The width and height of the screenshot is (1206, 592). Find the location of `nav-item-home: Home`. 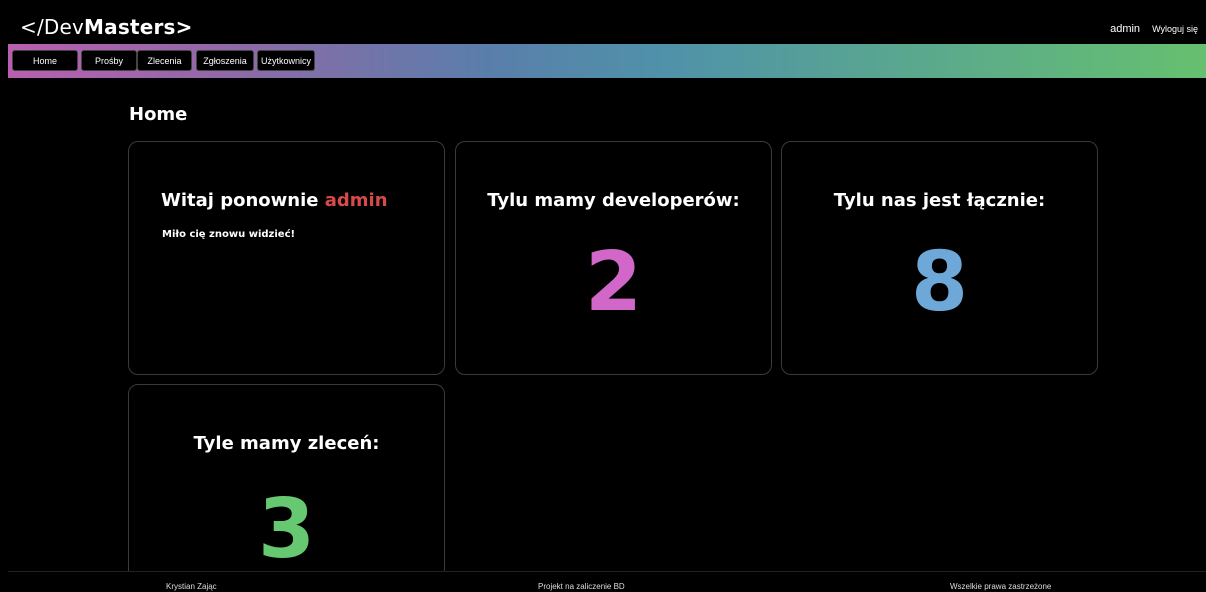

nav-item-home: Home is located at coordinates (45, 60).